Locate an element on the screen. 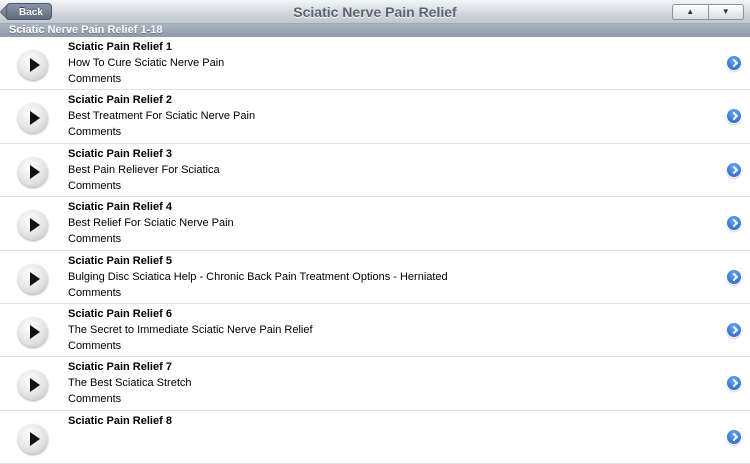 The image size is (750, 464). item-title: Sciatic Pain Relief 1 is located at coordinates (120, 47).